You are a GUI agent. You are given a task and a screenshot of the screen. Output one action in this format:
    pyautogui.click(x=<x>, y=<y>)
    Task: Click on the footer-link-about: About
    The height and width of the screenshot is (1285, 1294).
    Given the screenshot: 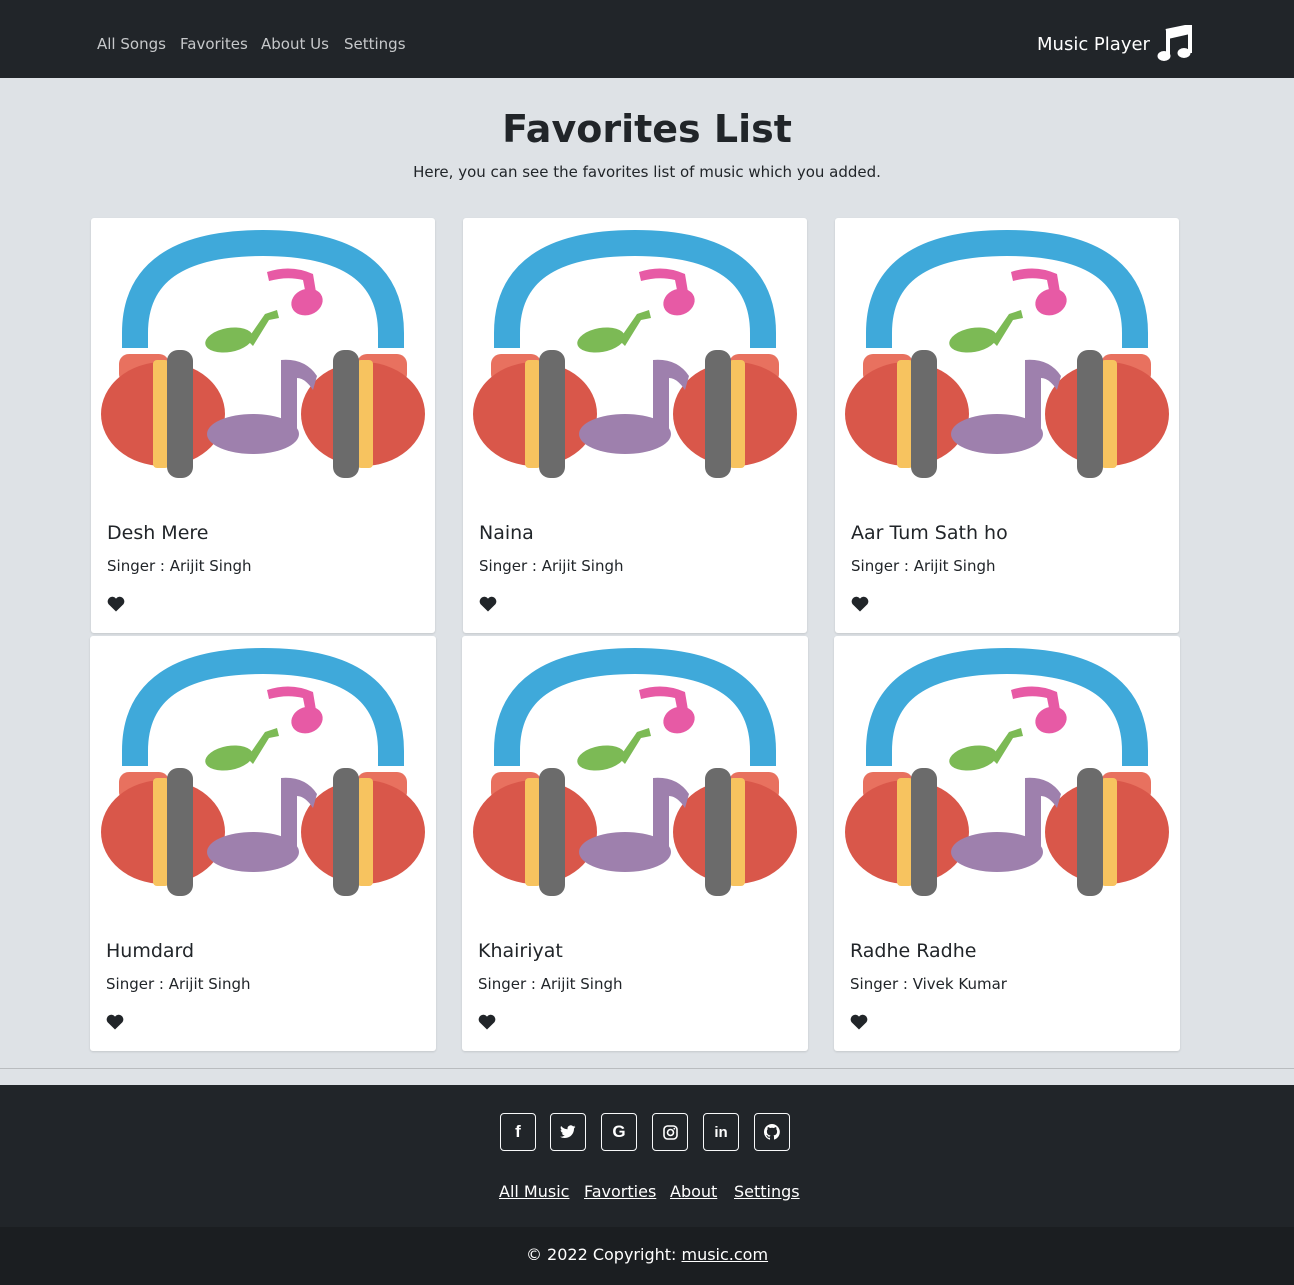 What is the action you would take?
    pyautogui.click(x=693, y=1192)
    